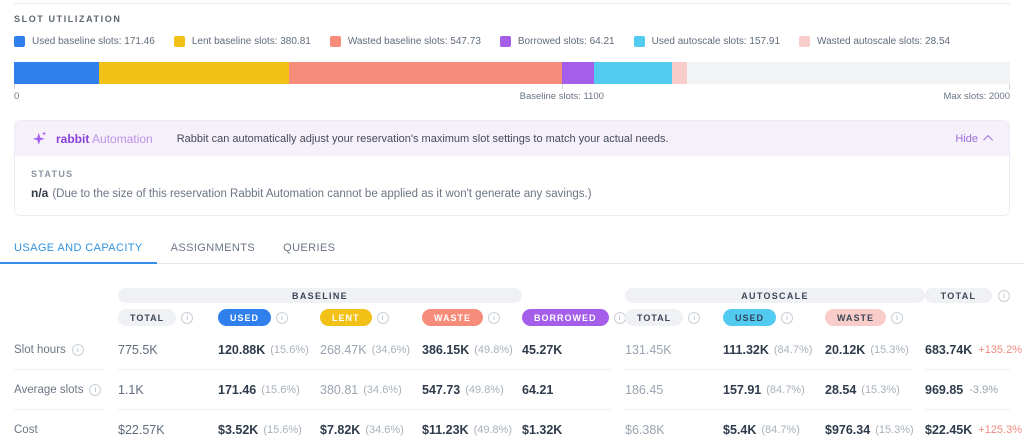 The image size is (1024, 439). What do you see at coordinates (542, 349) in the screenshot?
I see `cell-value: 45.27K` at bounding box center [542, 349].